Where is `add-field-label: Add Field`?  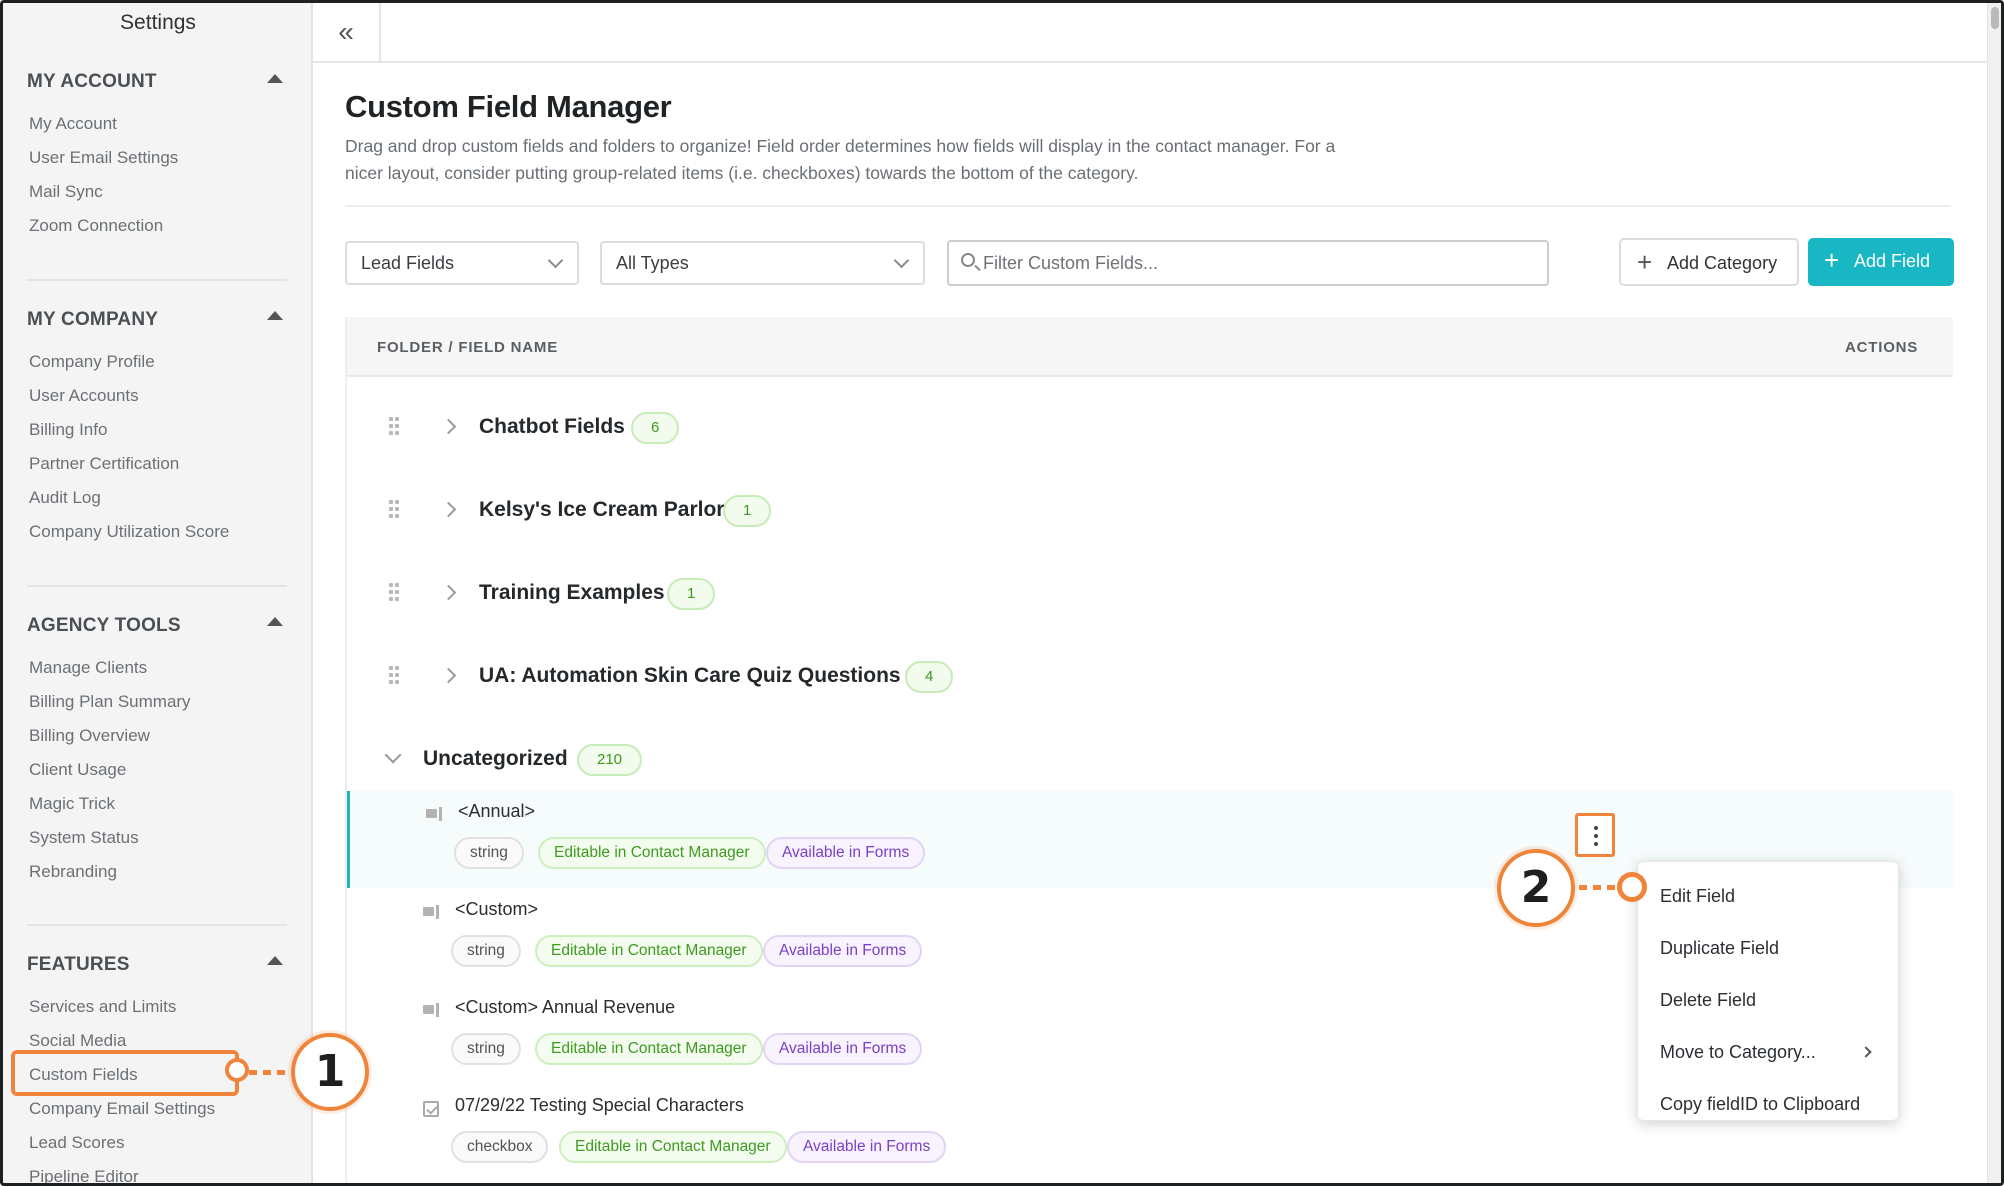
add-field-label: Add Field is located at coordinates (1892, 261).